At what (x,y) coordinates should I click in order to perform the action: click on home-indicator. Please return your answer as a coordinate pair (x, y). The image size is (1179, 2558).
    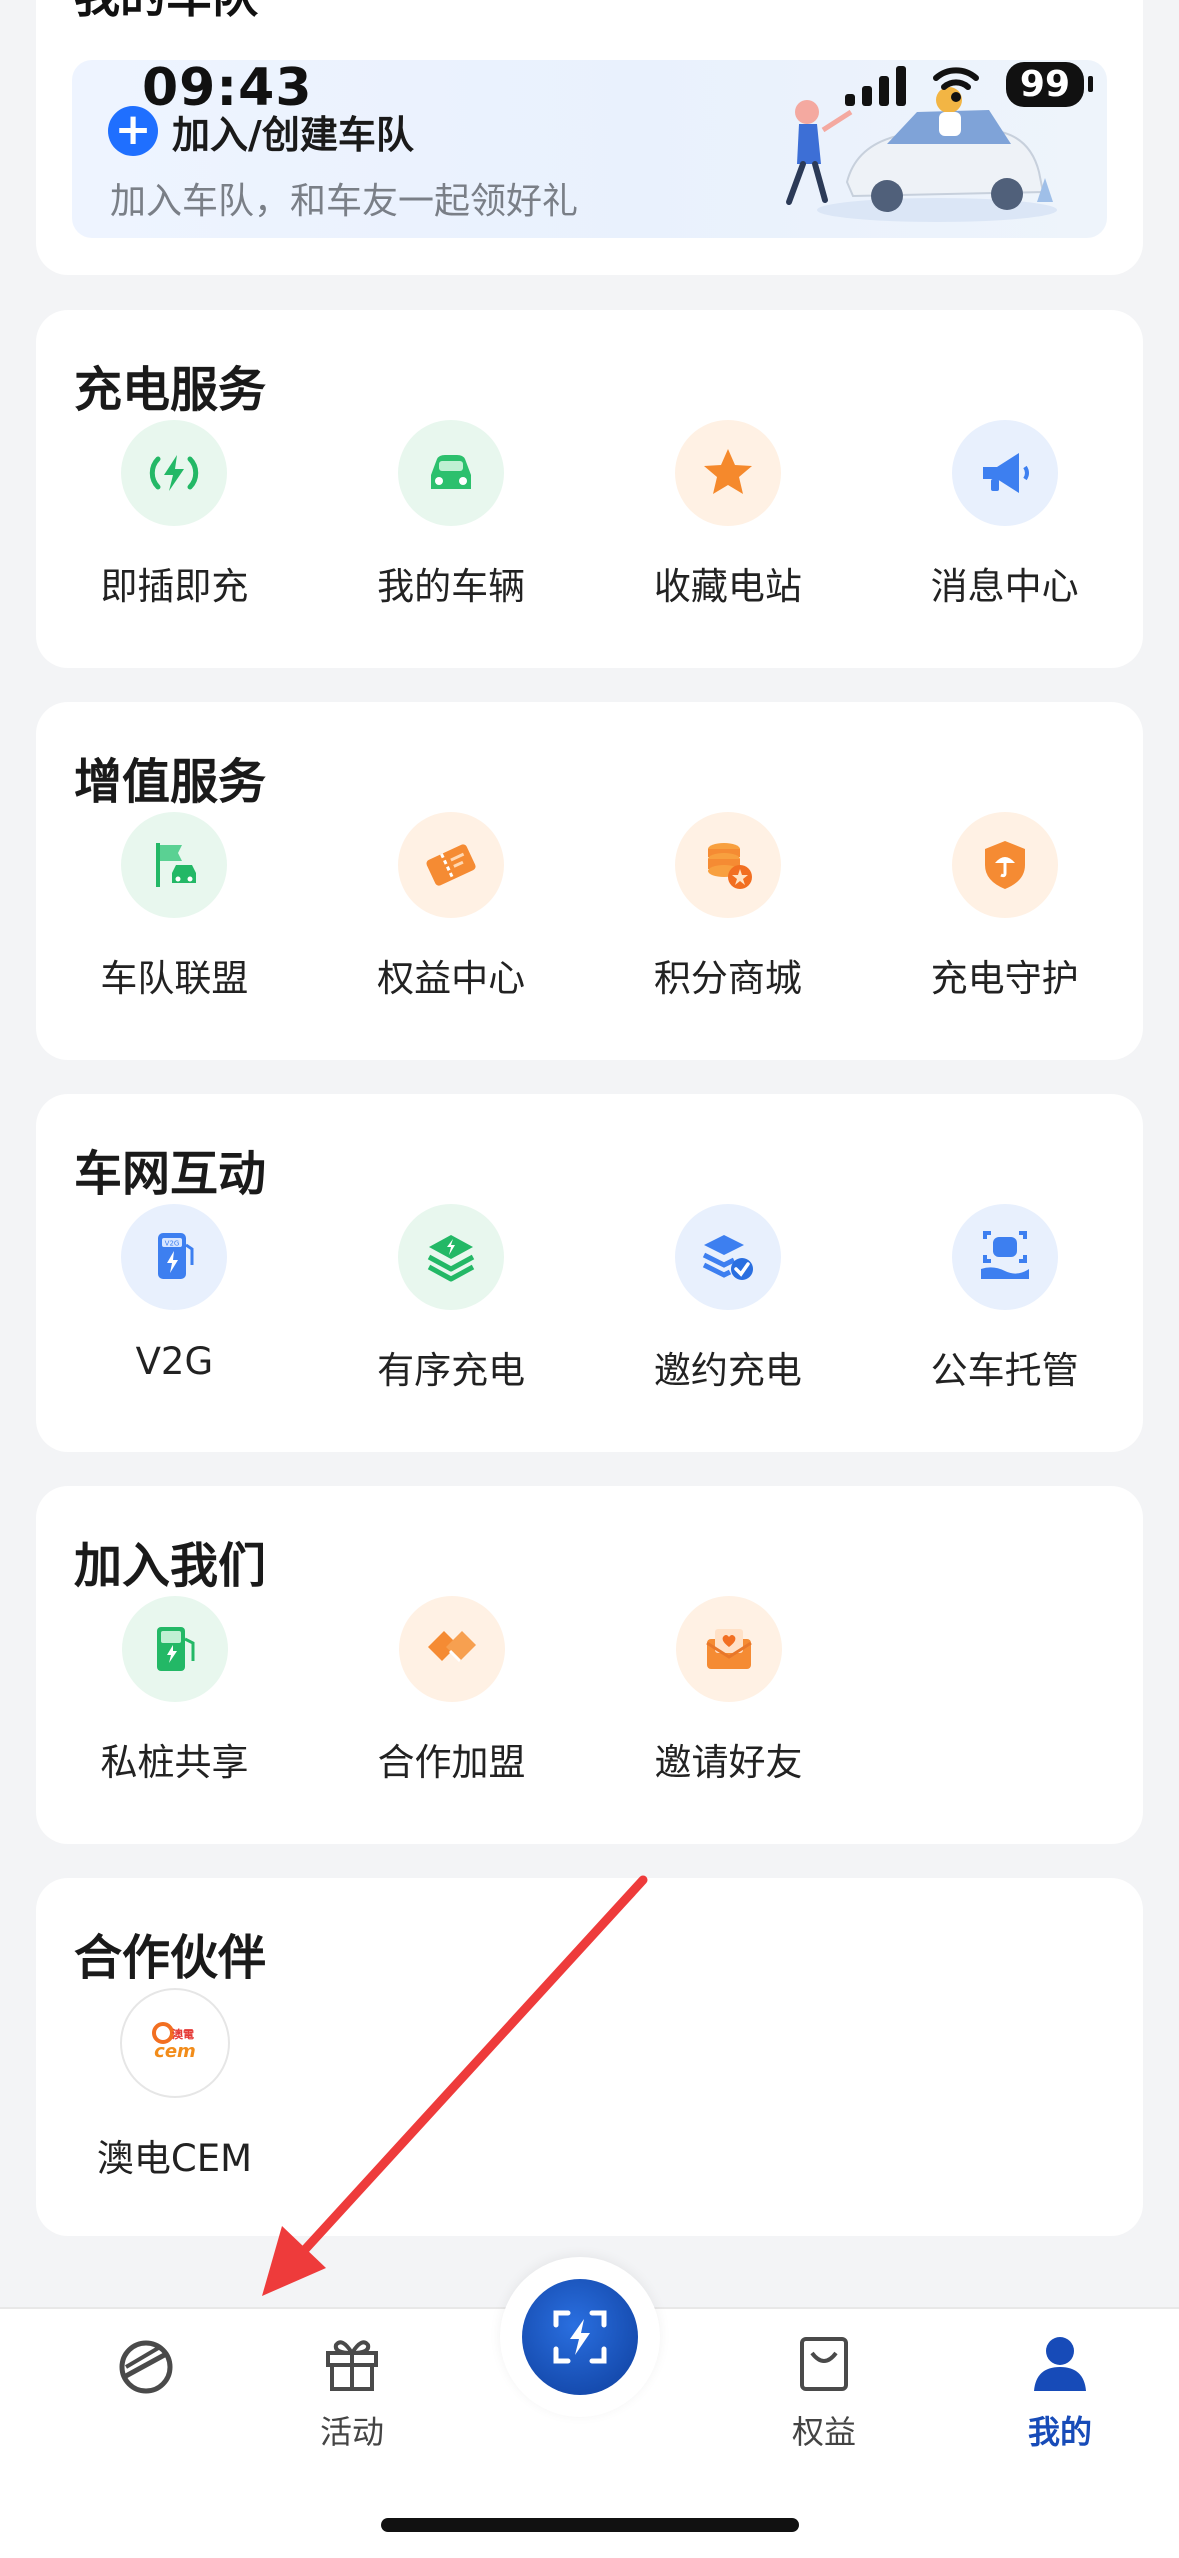
    Looking at the image, I should click on (590, 2525).